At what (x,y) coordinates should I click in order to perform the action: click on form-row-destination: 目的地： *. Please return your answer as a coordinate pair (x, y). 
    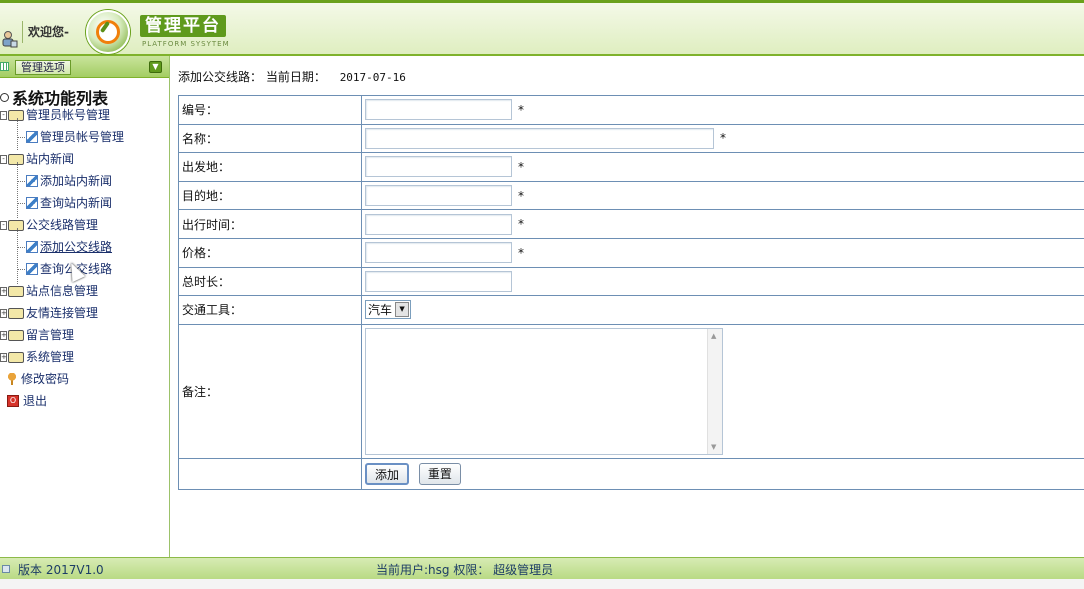
    Looking at the image, I should click on (631, 195).